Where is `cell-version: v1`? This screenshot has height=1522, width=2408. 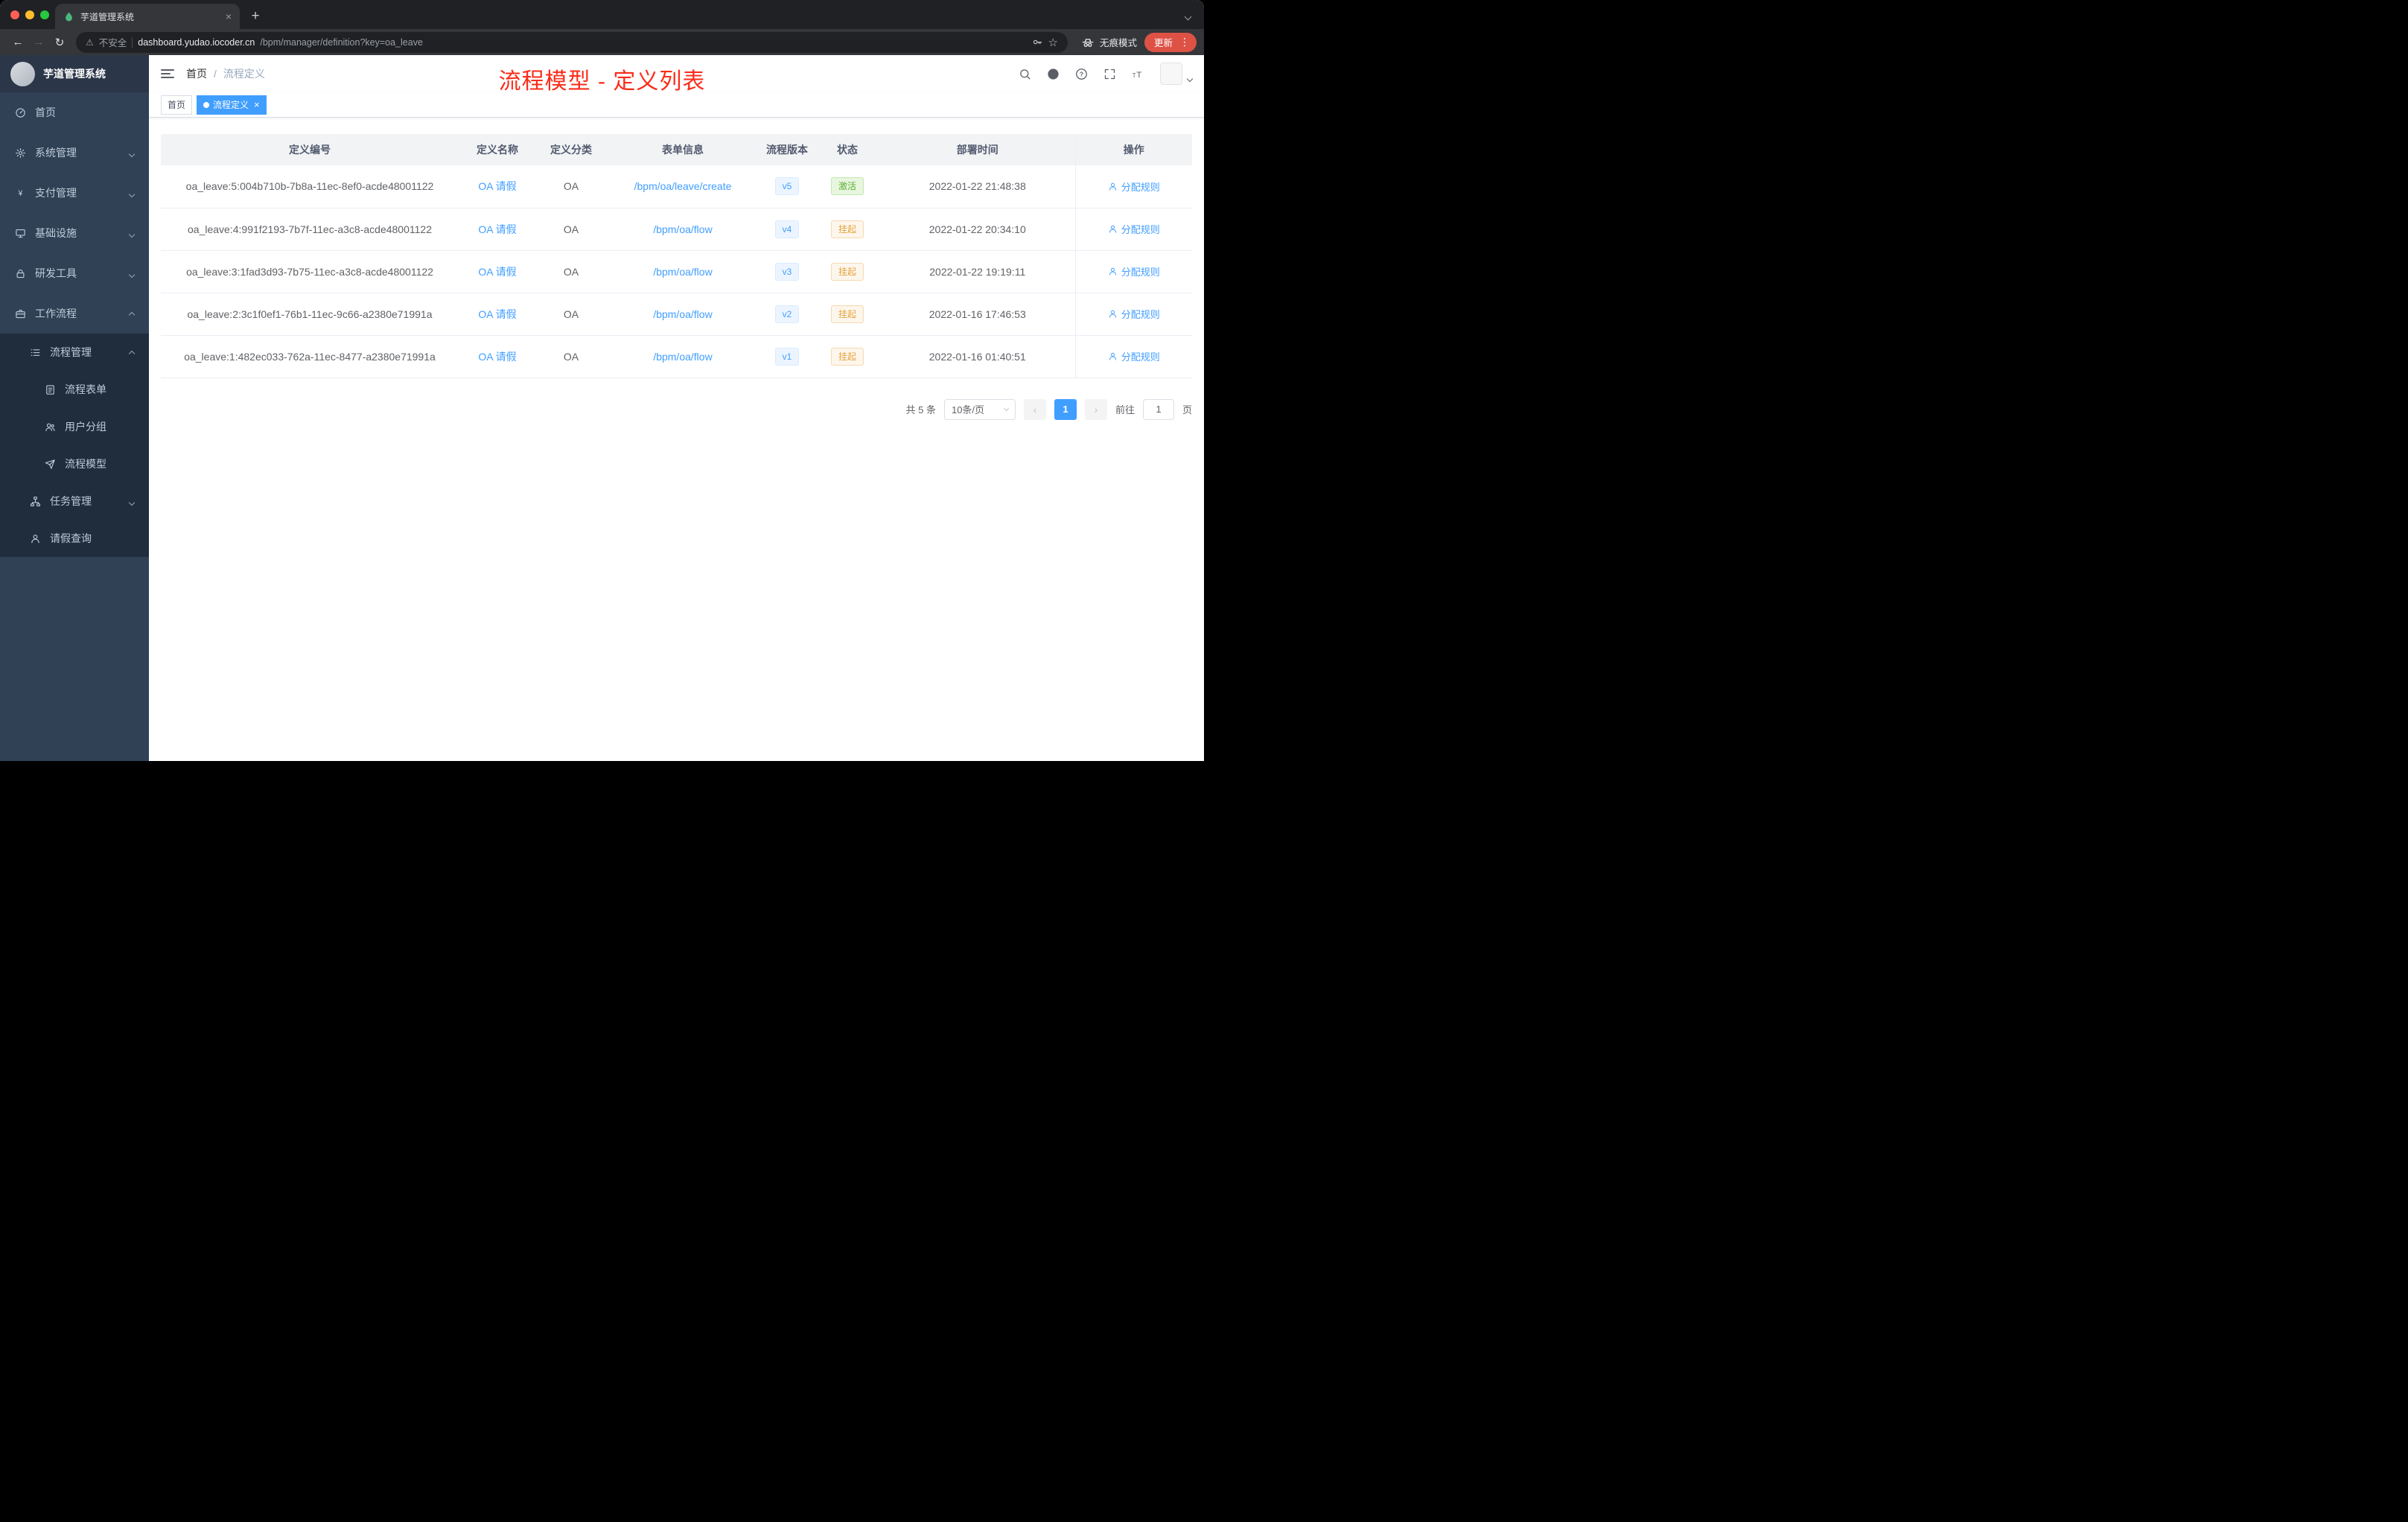
cell-version: v1 is located at coordinates (787, 356).